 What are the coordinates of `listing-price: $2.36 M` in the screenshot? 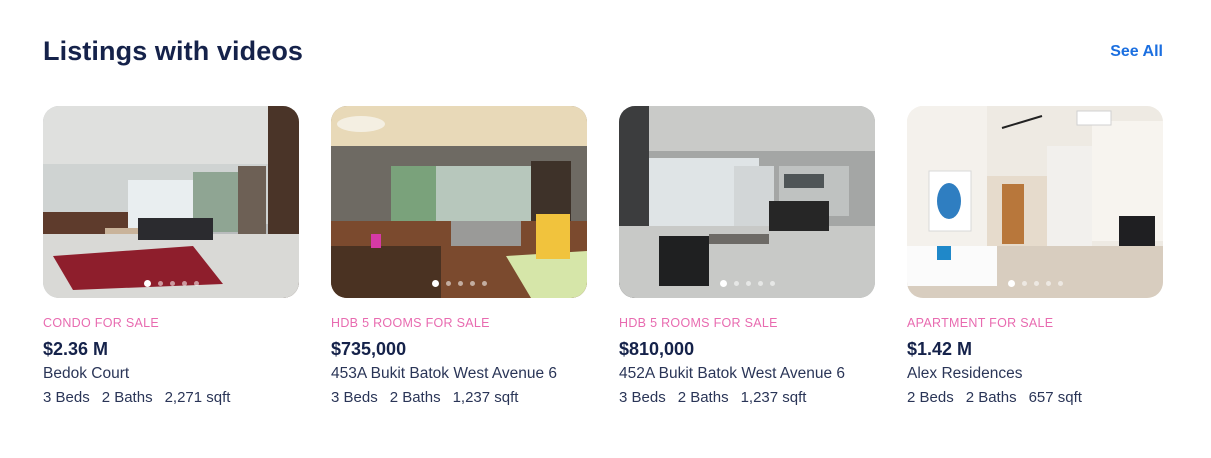 It's located at (76, 349).